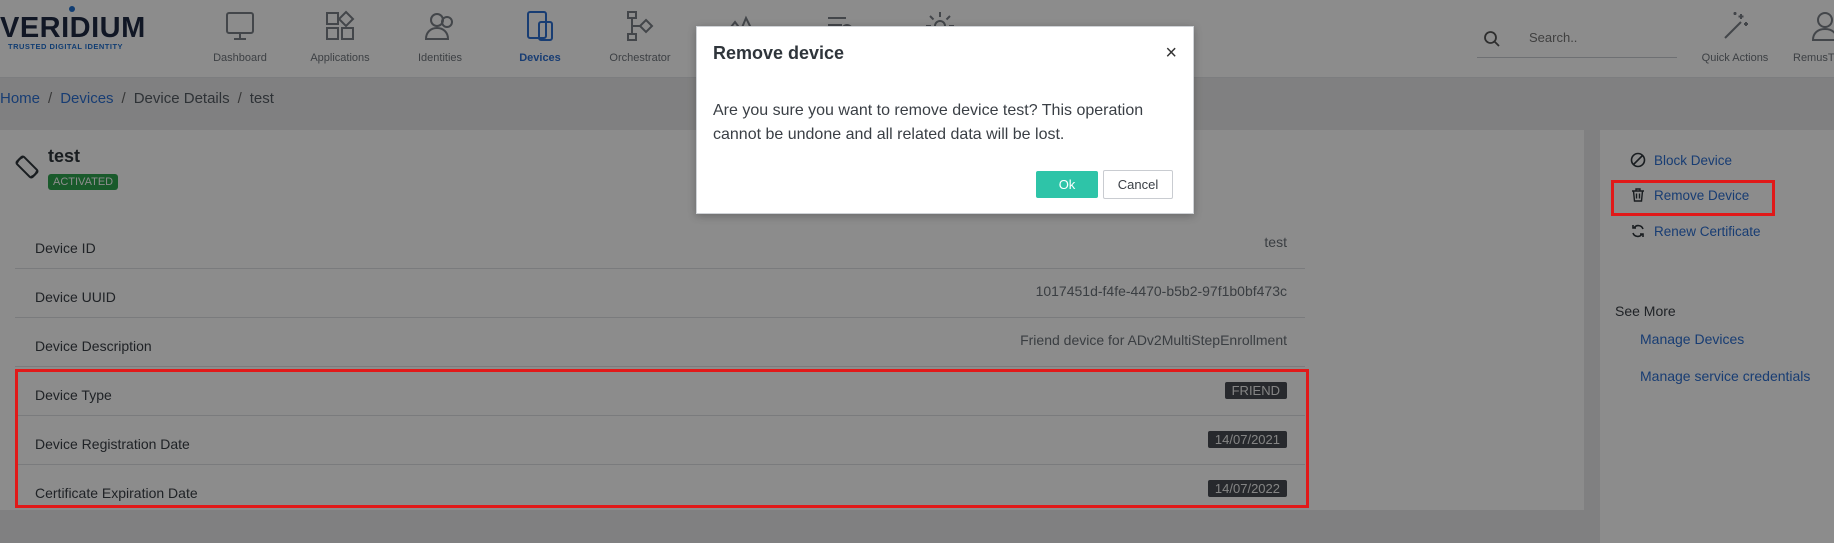  Describe the element at coordinates (779, 53) in the screenshot. I see `dialog-title: Remove device` at that location.